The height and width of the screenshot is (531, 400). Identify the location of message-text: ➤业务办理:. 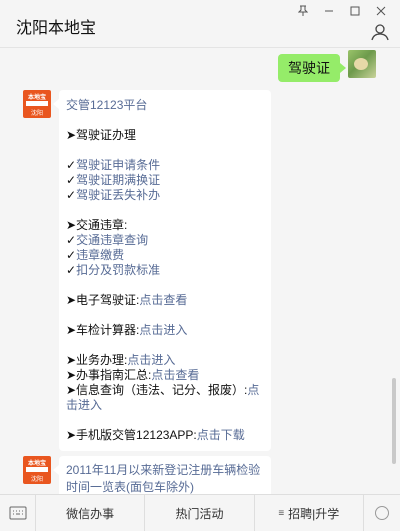
(97, 360).